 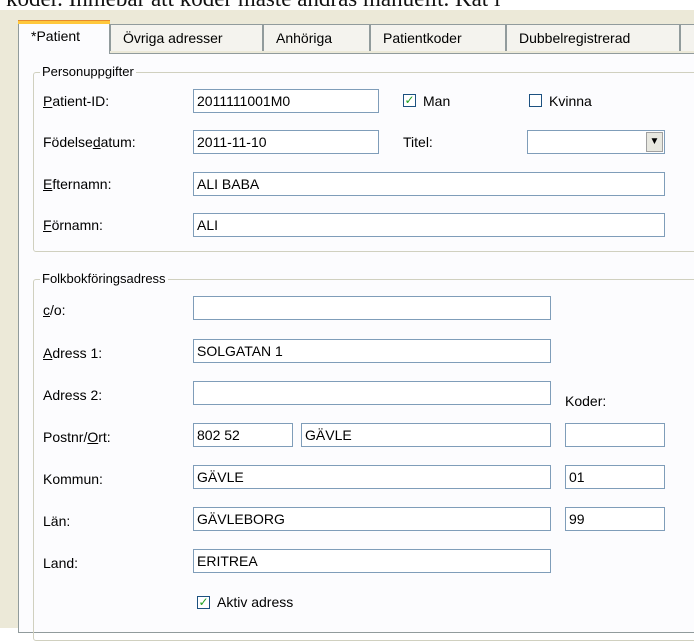 What do you see at coordinates (104, 279) in the screenshot?
I see `registered-address-legend: Folkbokföringsadress` at bounding box center [104, 279].